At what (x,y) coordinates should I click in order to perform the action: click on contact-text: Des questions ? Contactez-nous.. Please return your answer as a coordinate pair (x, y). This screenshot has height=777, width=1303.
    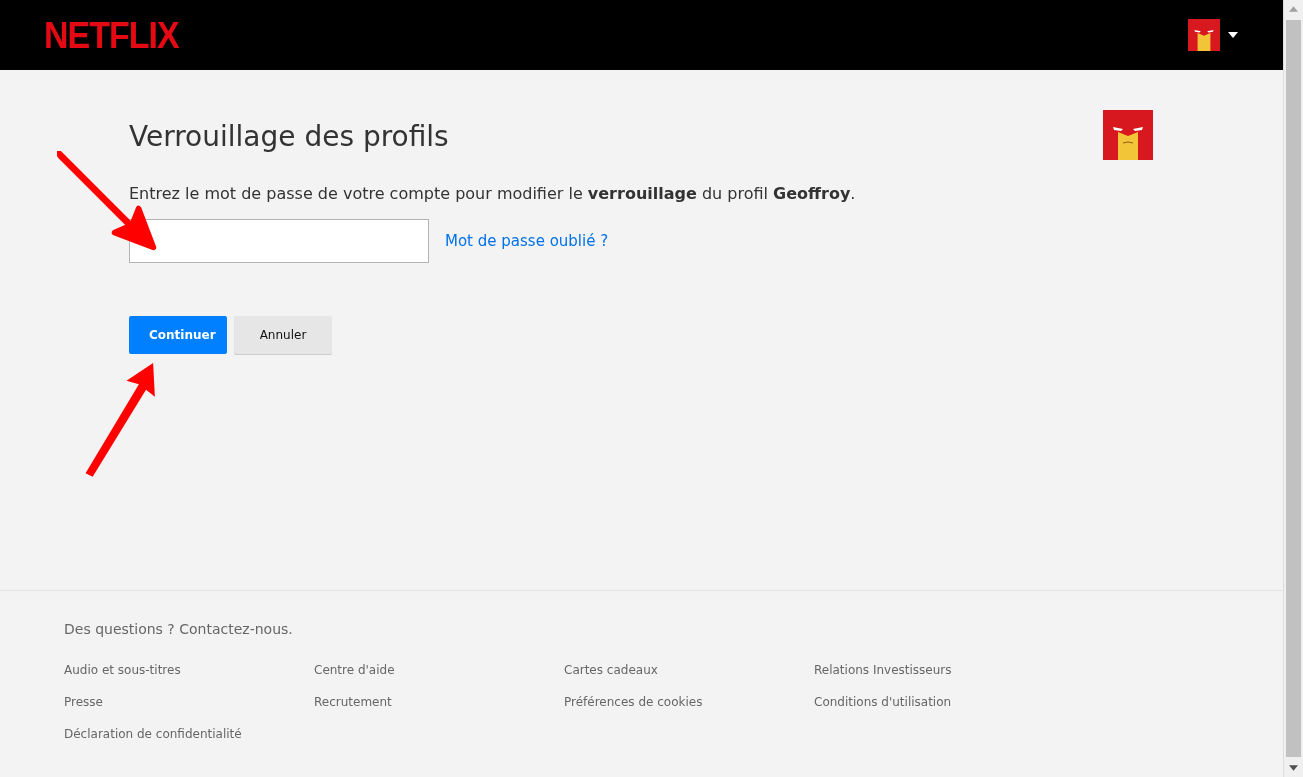
    Looking at the image, I should click on (179, 629).